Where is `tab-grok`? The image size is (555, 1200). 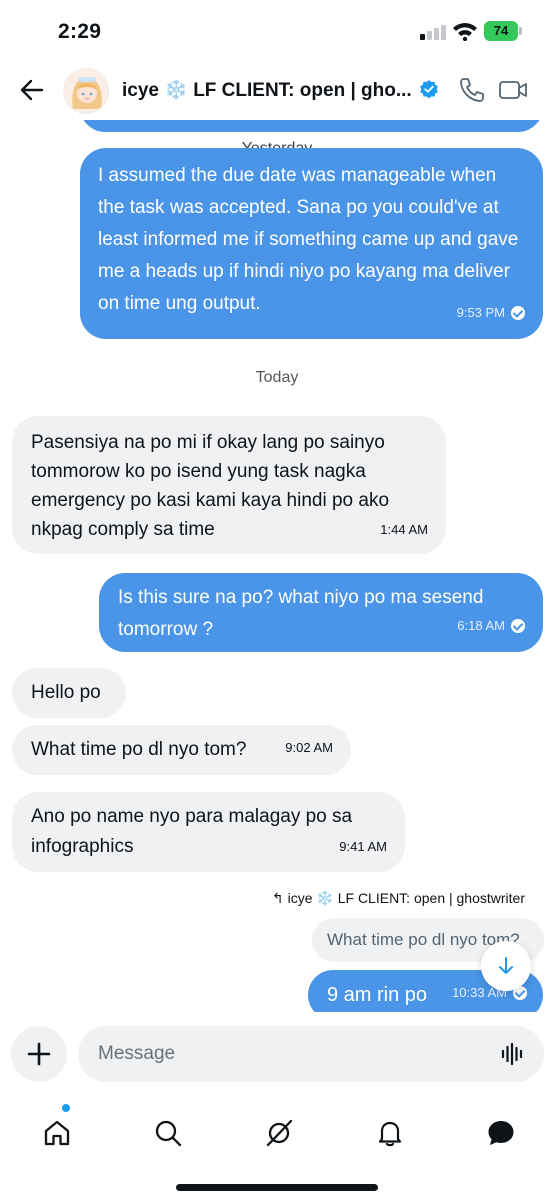 tab-grok is located at coordinates (279, 1134).